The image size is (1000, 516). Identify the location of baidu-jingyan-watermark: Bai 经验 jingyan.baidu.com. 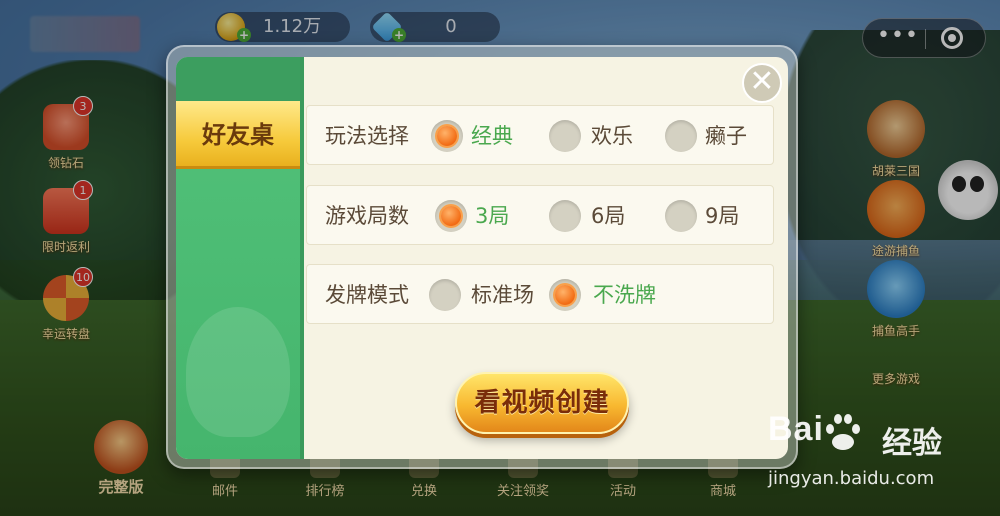
(880, 460).